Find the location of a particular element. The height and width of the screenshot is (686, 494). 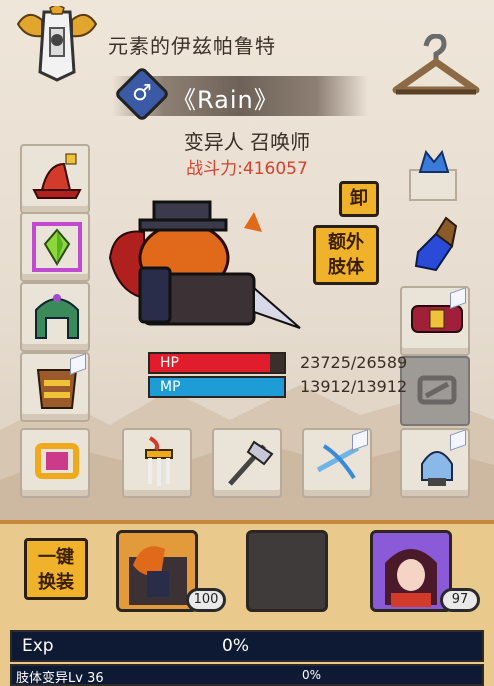

ring-left-icon is located at coordinates (57, 461).